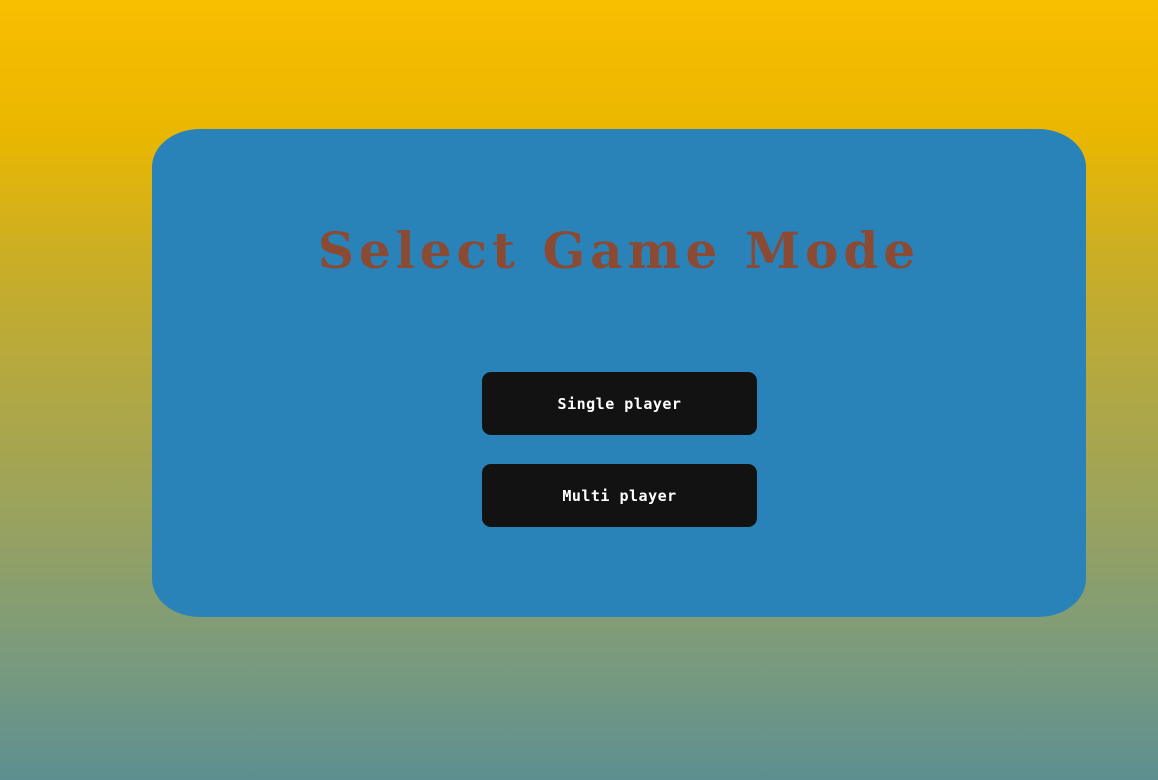 Image resolution: width=1158 pixels, height=780 pixels. What do you see at coordinates (619, 250) in the screenshot?
I see `page-title: Select Game Mode` at bounding box center [619, 250].